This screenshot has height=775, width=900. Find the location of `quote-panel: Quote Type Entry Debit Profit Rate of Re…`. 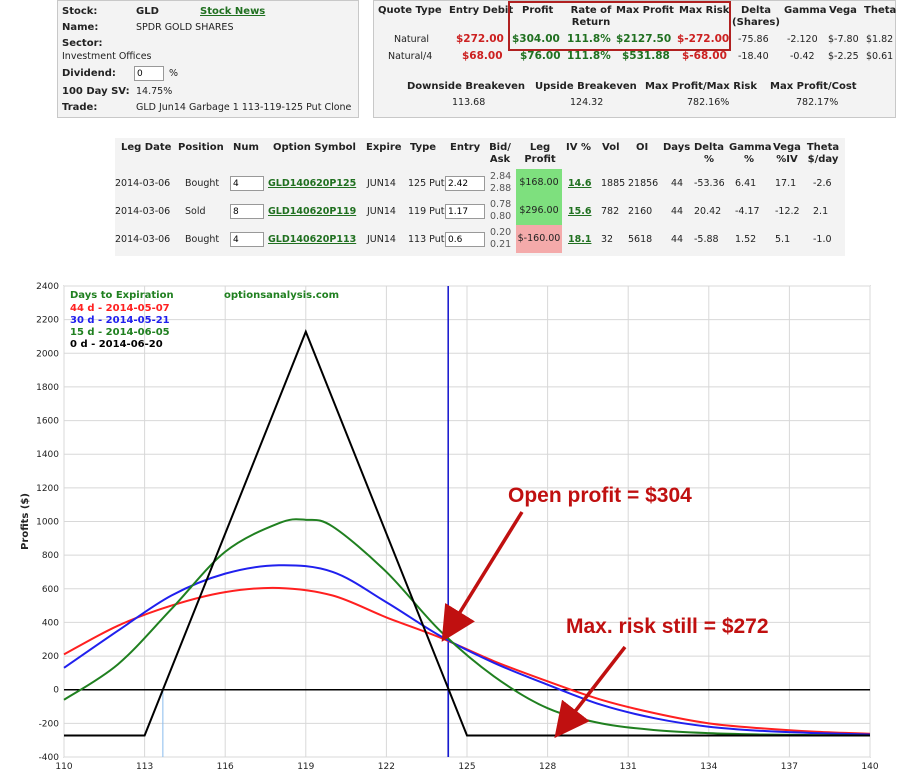

quote-panel: Quote Type Entry Debit Profit Rate of Re… is located at coordinates (634, 59).